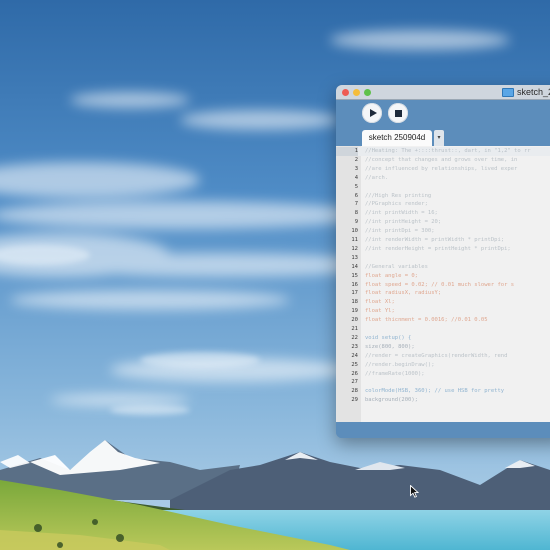 The width and height of the screenshot is (550, 550). Describe the element at coordinates (443, 311) in the screenshot. I see `code-line: 19 float Yl;` at that location.